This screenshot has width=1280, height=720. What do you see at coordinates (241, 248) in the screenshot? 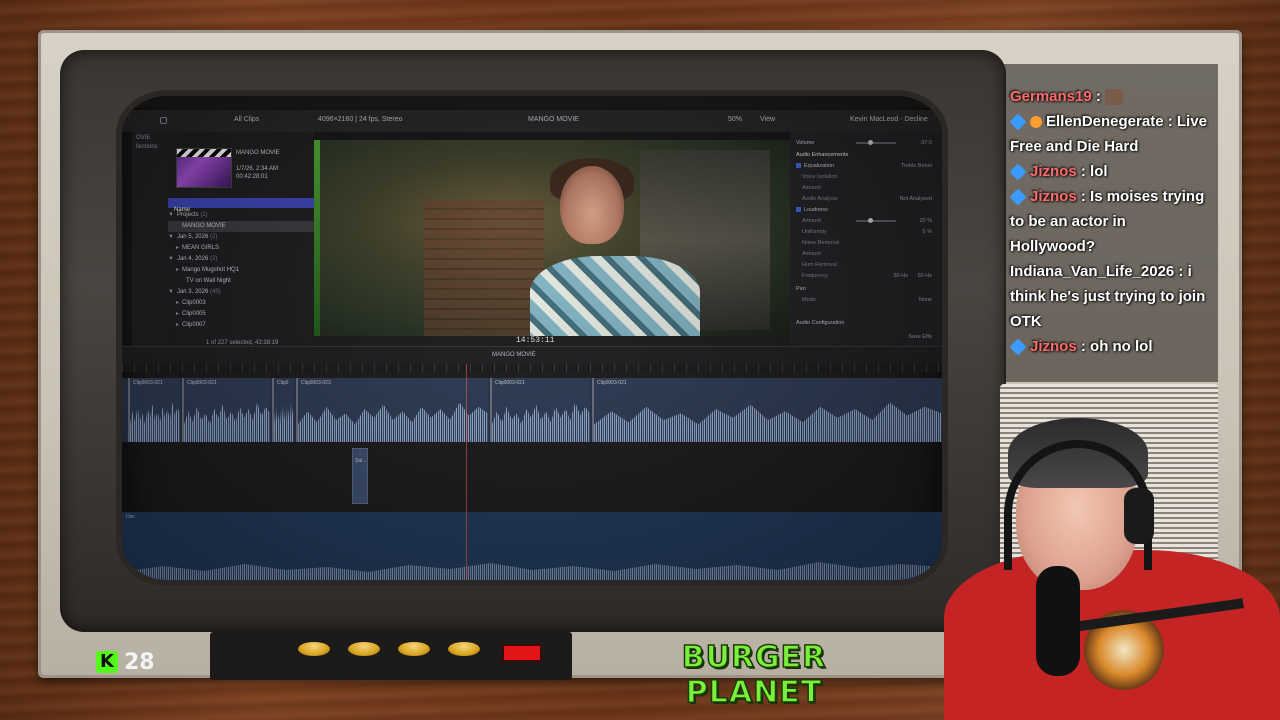
I see `list-item: ▸ MEAN GIRLS` at bounding box center [241, 248].